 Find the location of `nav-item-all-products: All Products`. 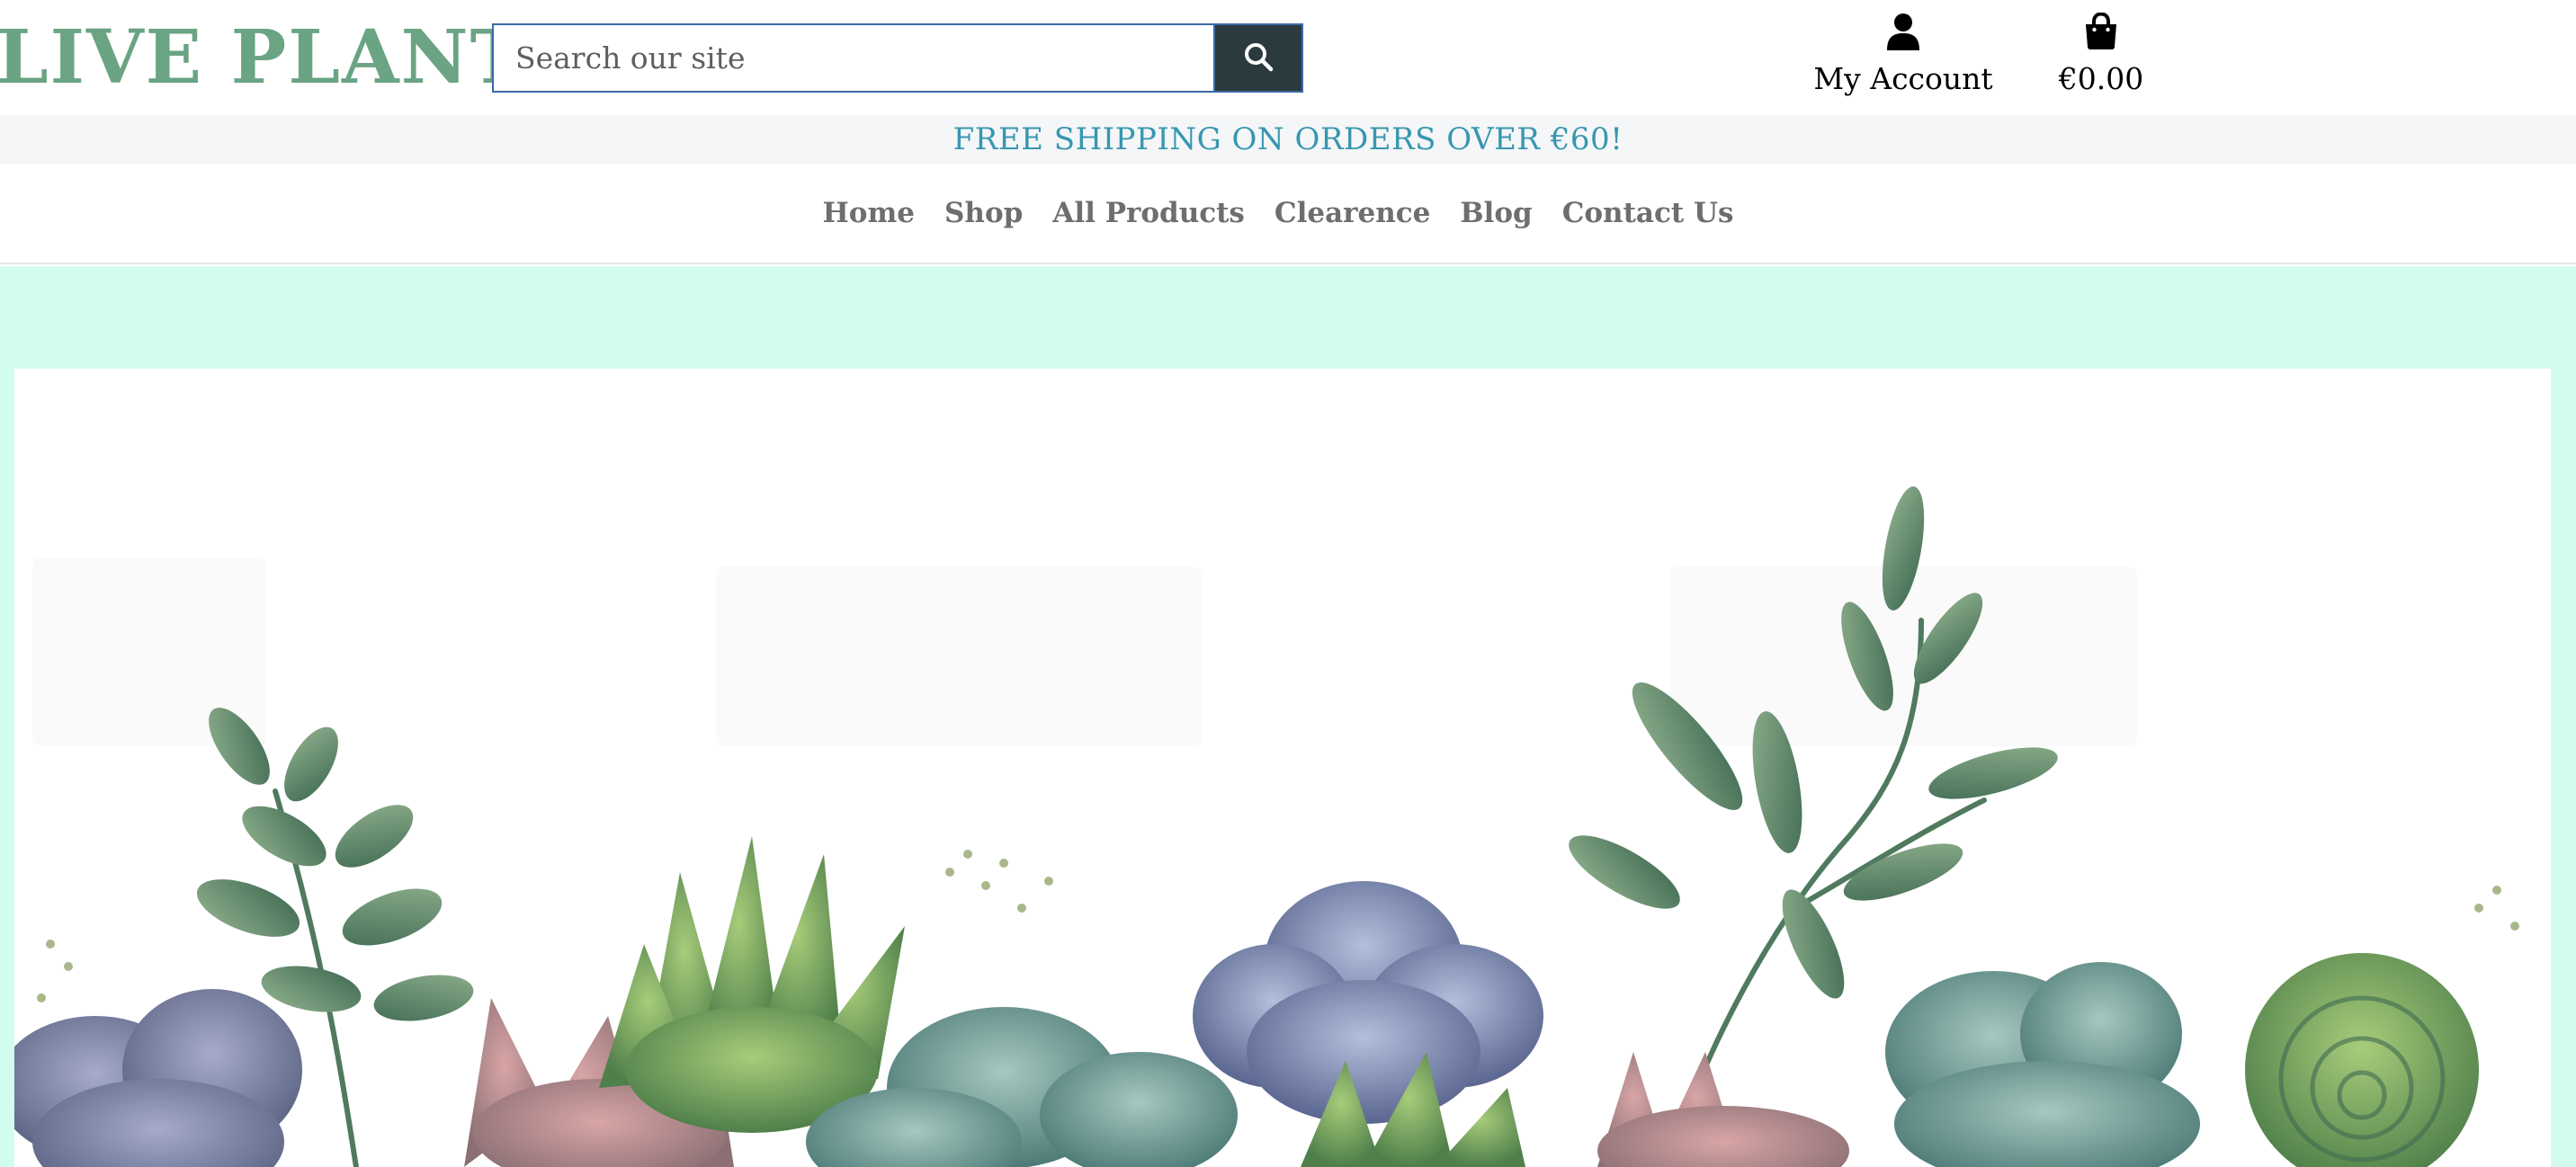

nav-item-all-products: All Products is located at coordinates (1148, 213).